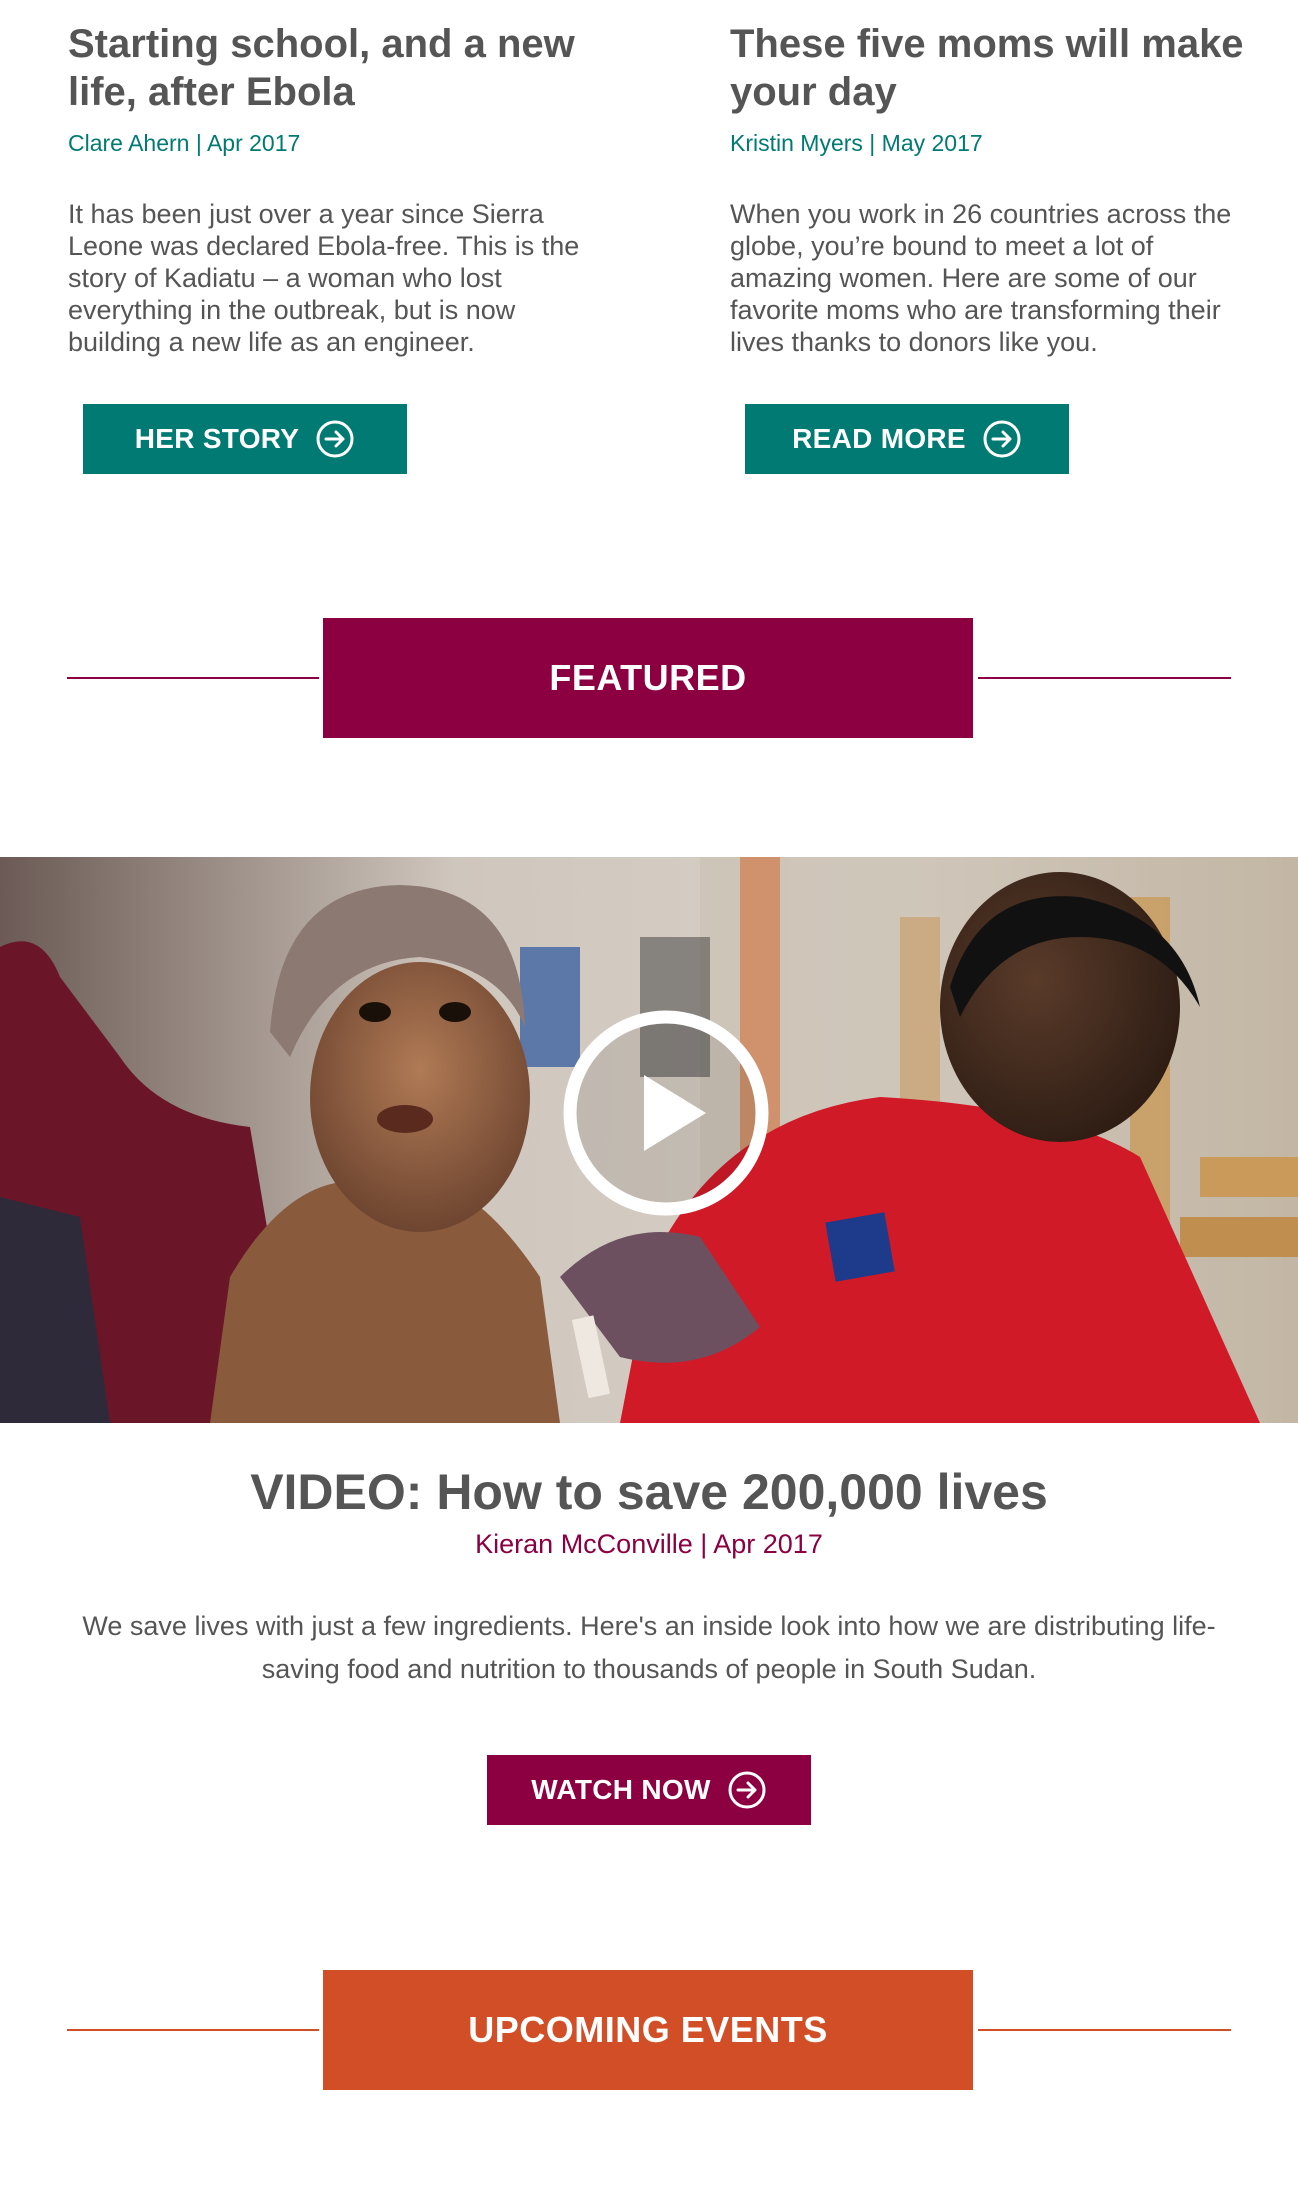  What do you see at coordinates (184, 143) in the screenshot?
I see `story-byline: Clare Ahern | Apr 2017` at bounding box center [184, 143].